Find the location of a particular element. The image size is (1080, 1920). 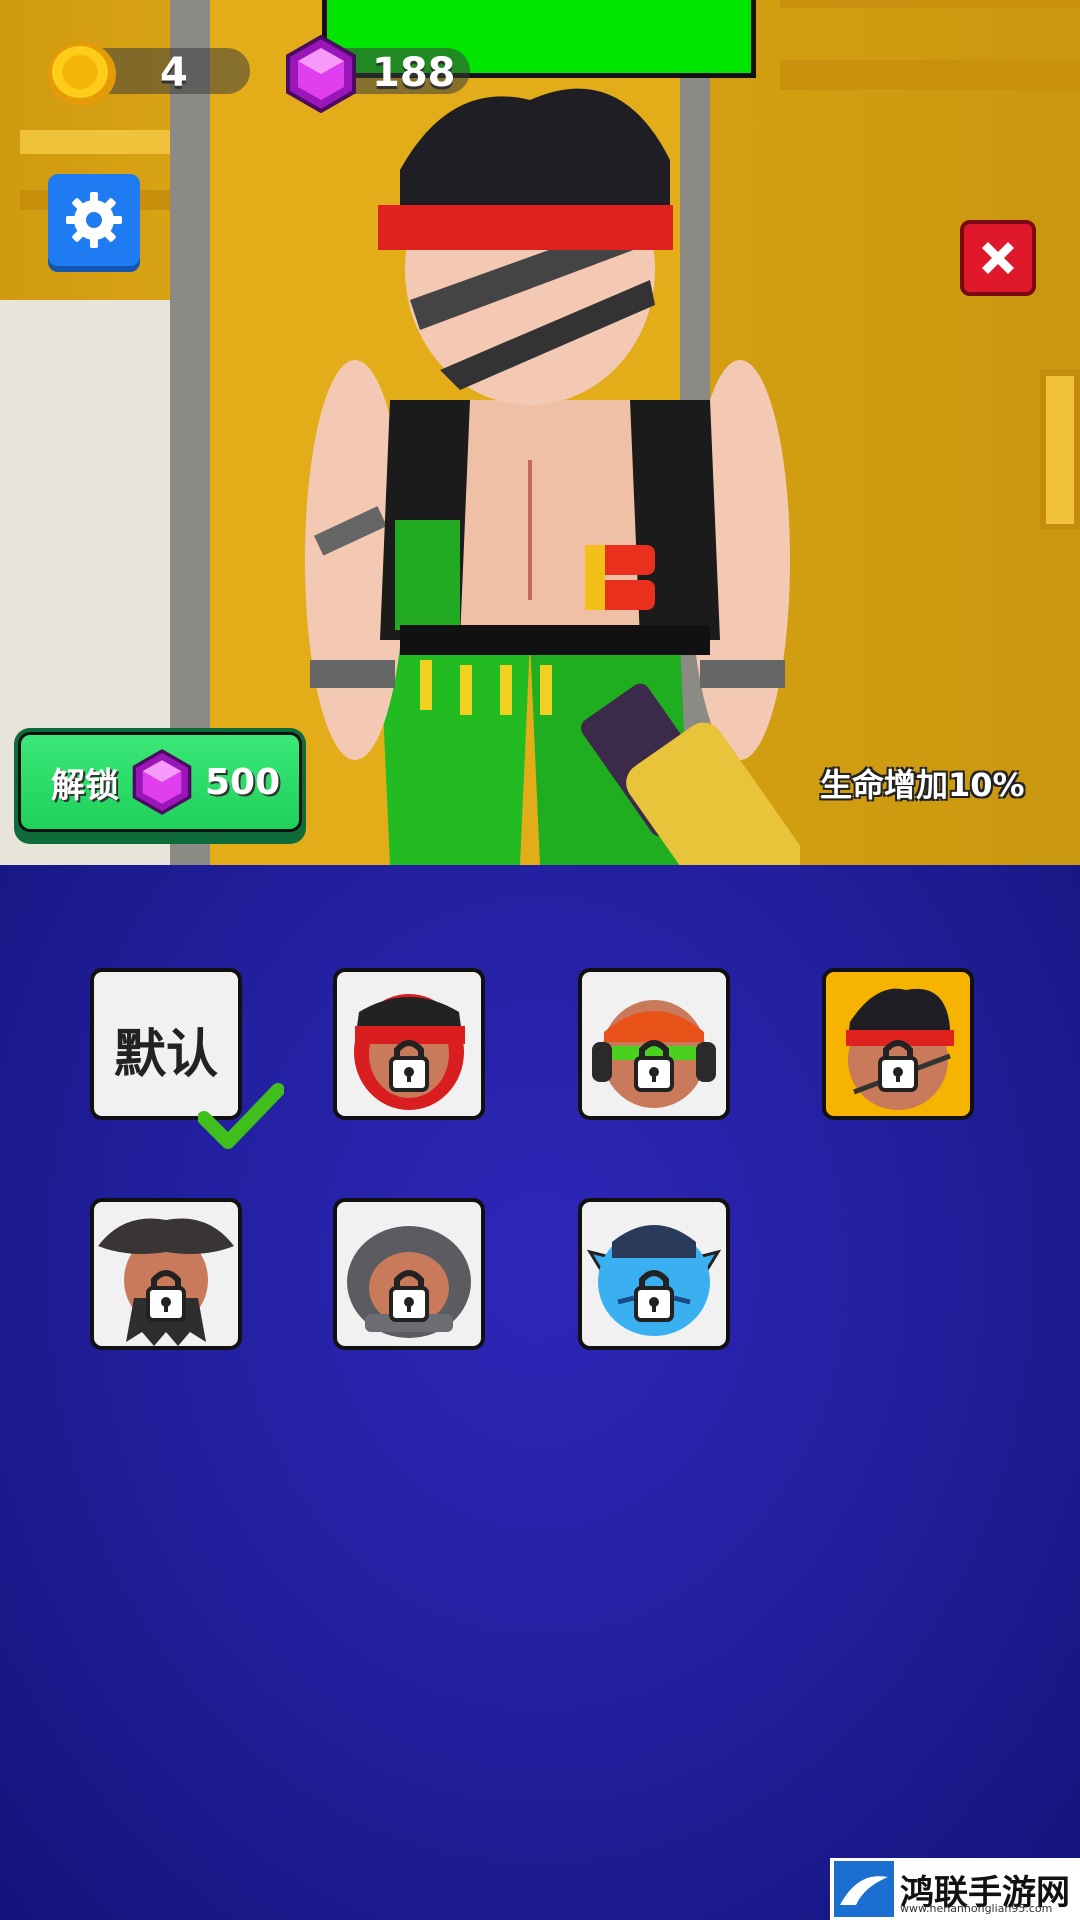

skin-default-label: 默认 is located at coordinates (165, 1055).